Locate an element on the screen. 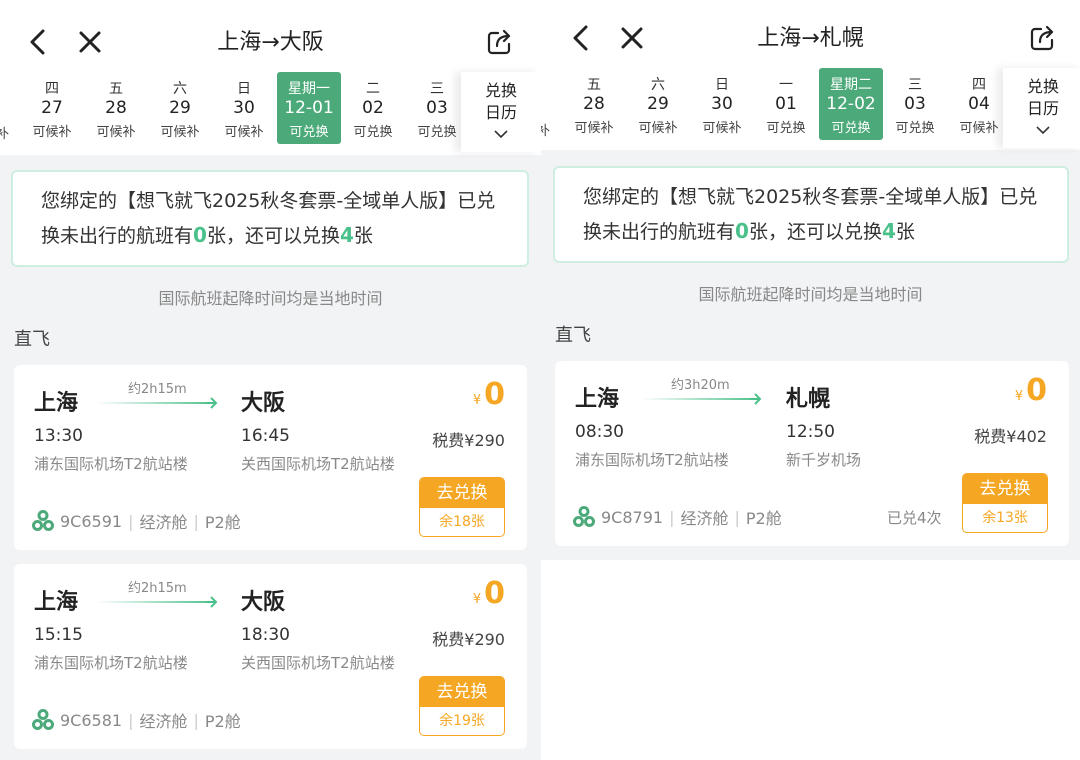 This screenshot has height=760, width=1080. redeem-button: 去兑换 余19张 is located at coordinates (462, 706).